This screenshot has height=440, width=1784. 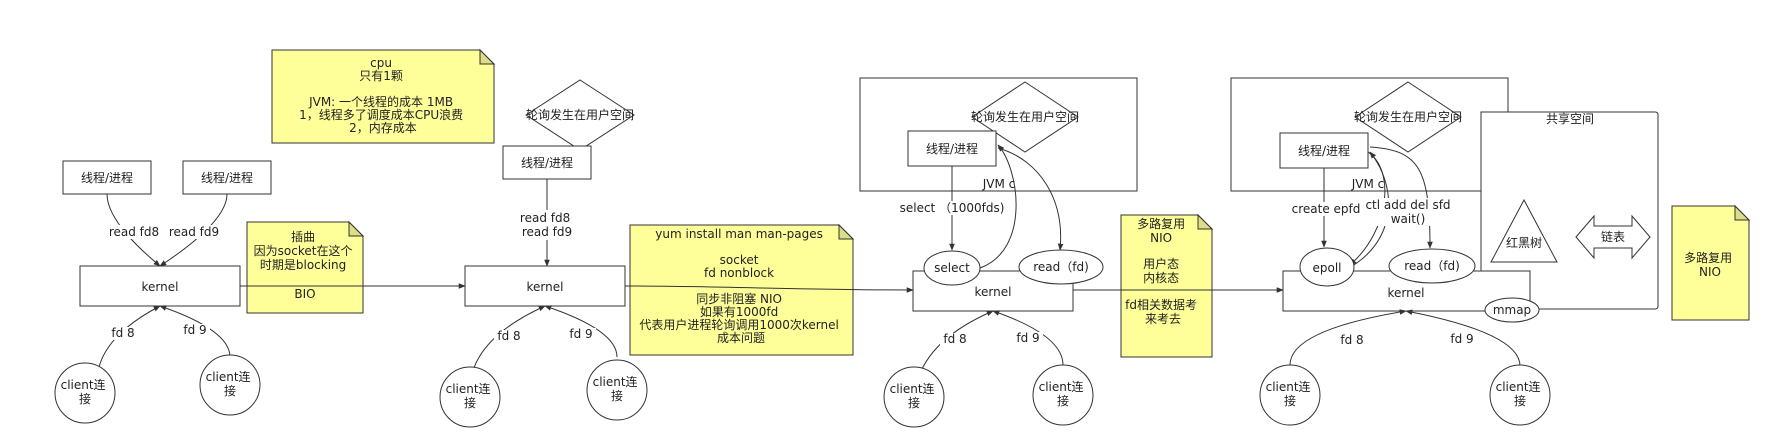 What do you see at coordinates (1711, 262) in the screenshot?
I see `multiplex-note: 多路复用 NIO` at bounding box center [1711, 262].